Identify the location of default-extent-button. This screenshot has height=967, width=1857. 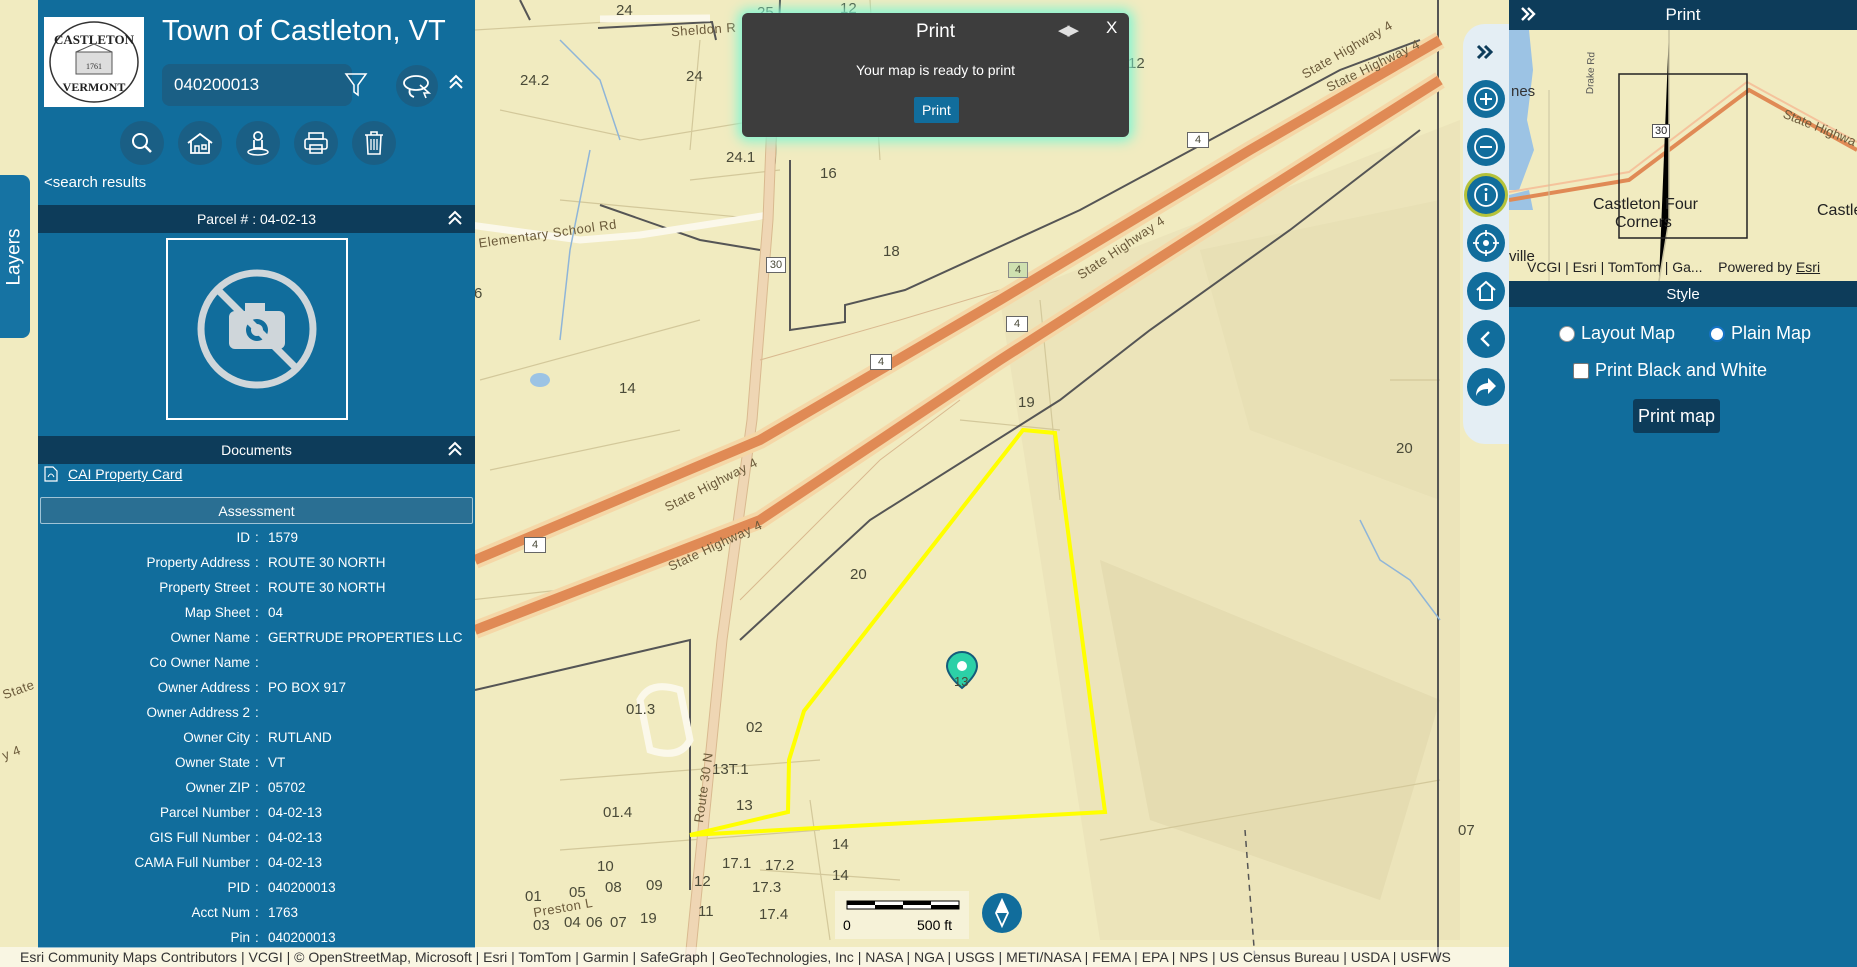
(1486, 291).